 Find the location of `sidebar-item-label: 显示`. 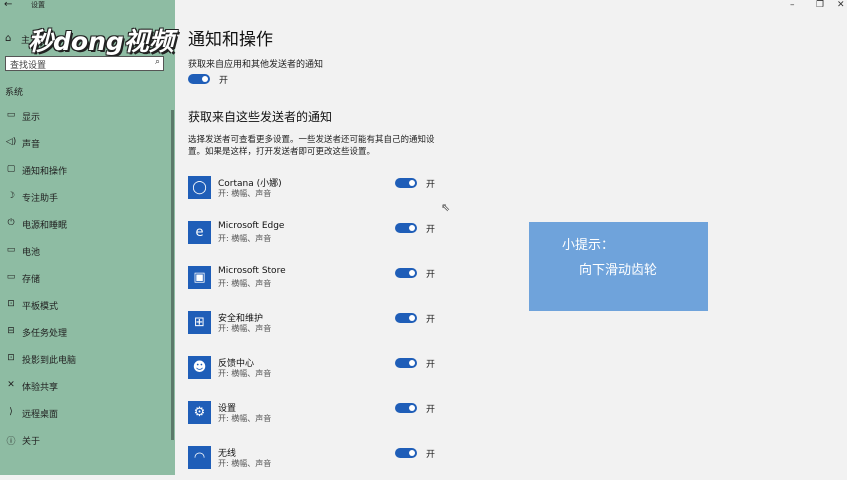

sidebar-item-label: 显示 is located at coordinates (31, 118).